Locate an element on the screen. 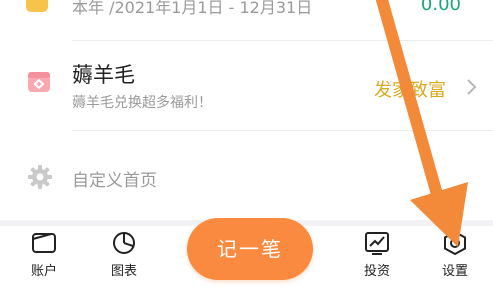 This screenshot has height=291, width=493. custom-home-label: 自定义首页 is located at coordinates (114, 181).